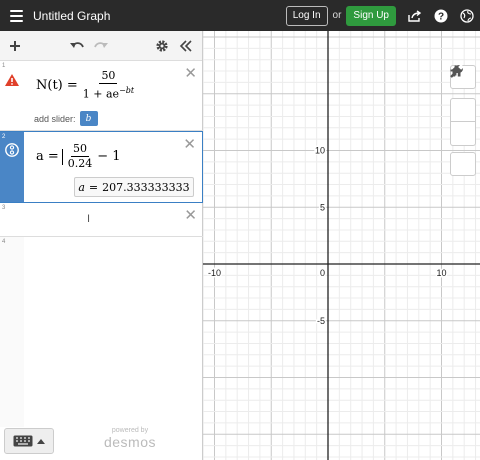 The width and height of the screenshot is (480, 460). Describe the element at coordinates (57, 85) in the screenshot. I see `expression-lhs: N(t) =` at that location.